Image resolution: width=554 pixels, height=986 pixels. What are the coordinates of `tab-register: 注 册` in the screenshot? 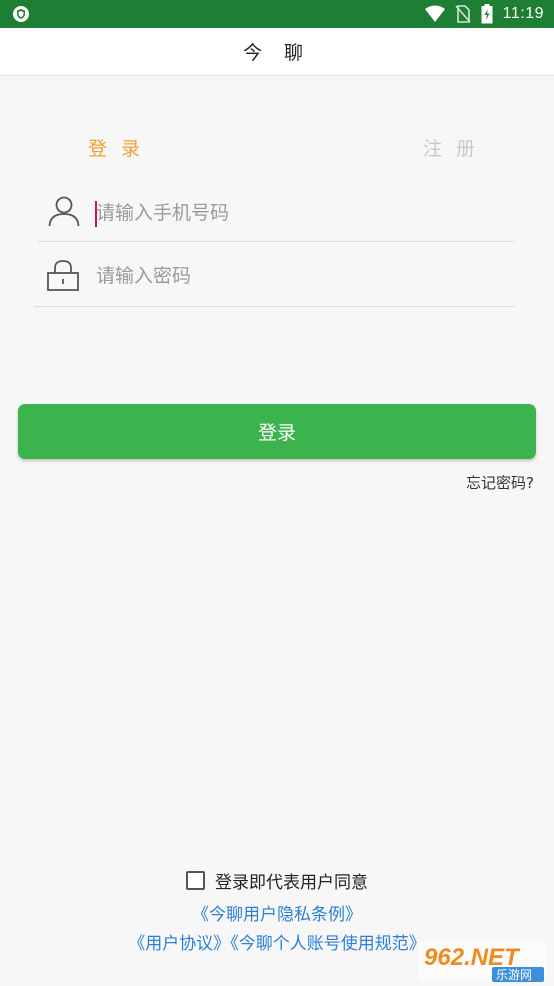 It's located at (451, 147).